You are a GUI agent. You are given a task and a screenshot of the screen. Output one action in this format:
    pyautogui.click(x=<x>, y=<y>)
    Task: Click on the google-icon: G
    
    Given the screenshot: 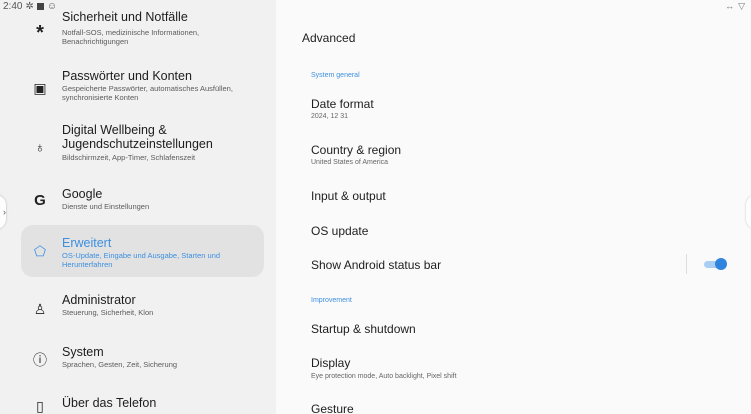 What is the action you would take?
    pyautogui.click(x=40, y=200)
    